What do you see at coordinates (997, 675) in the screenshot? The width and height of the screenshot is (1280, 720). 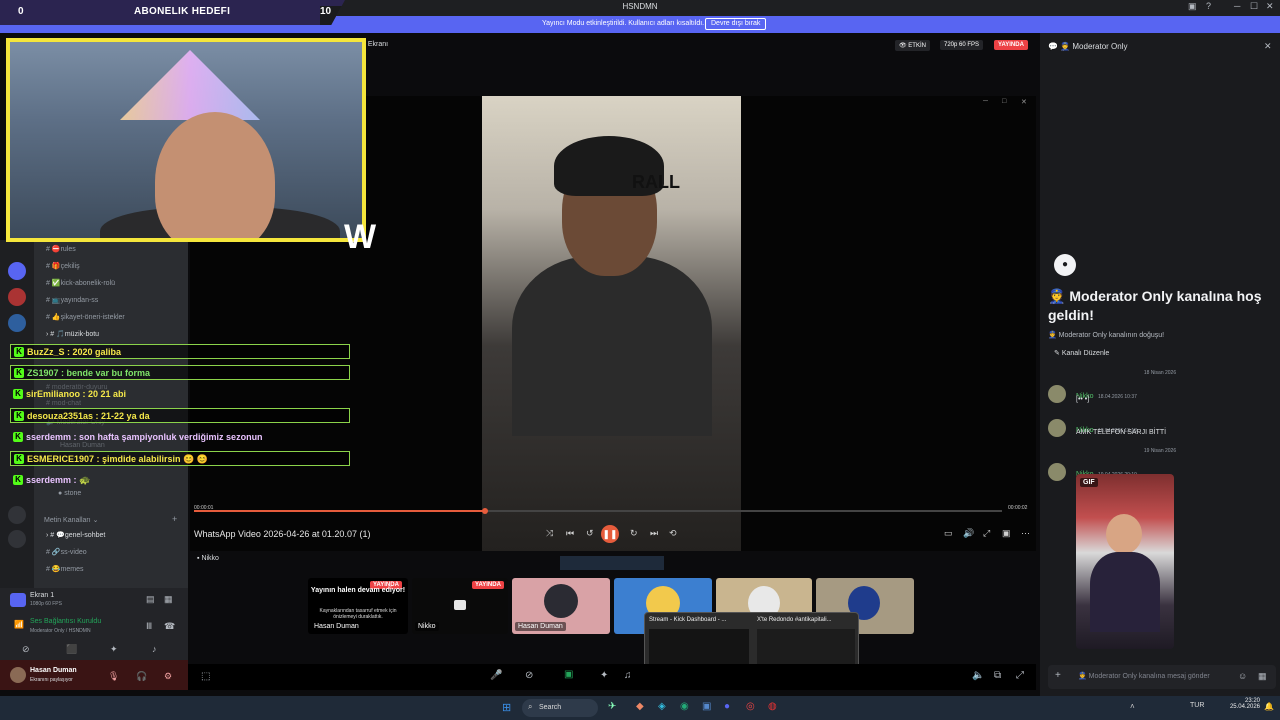 I see `popout-icon: ⧉` at bounding box center [997, 675].